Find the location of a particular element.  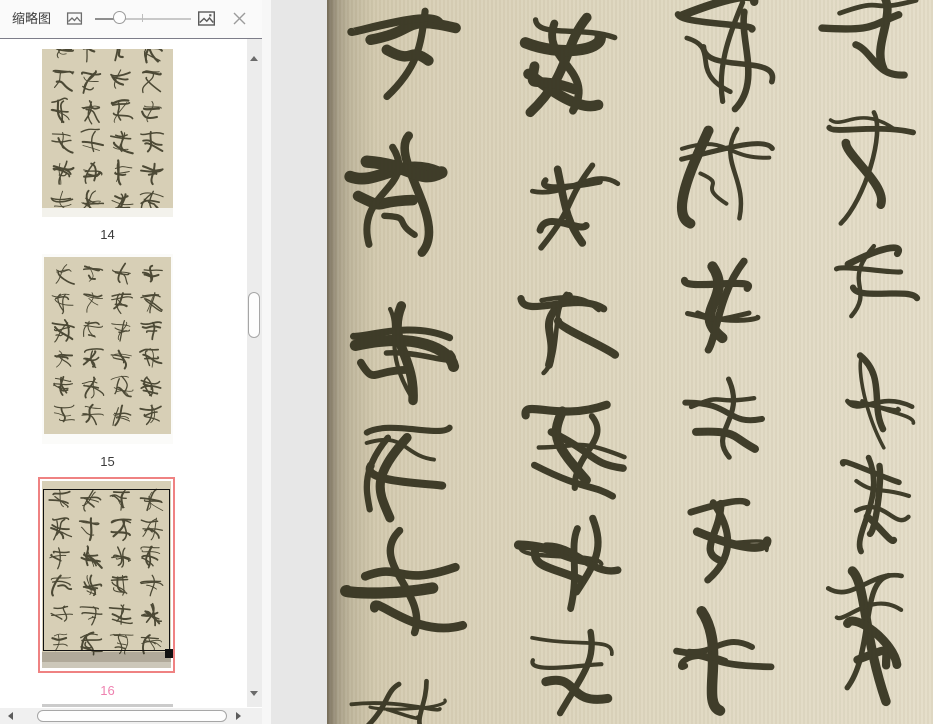

image-large-icon is located at coordinates (206, 21).